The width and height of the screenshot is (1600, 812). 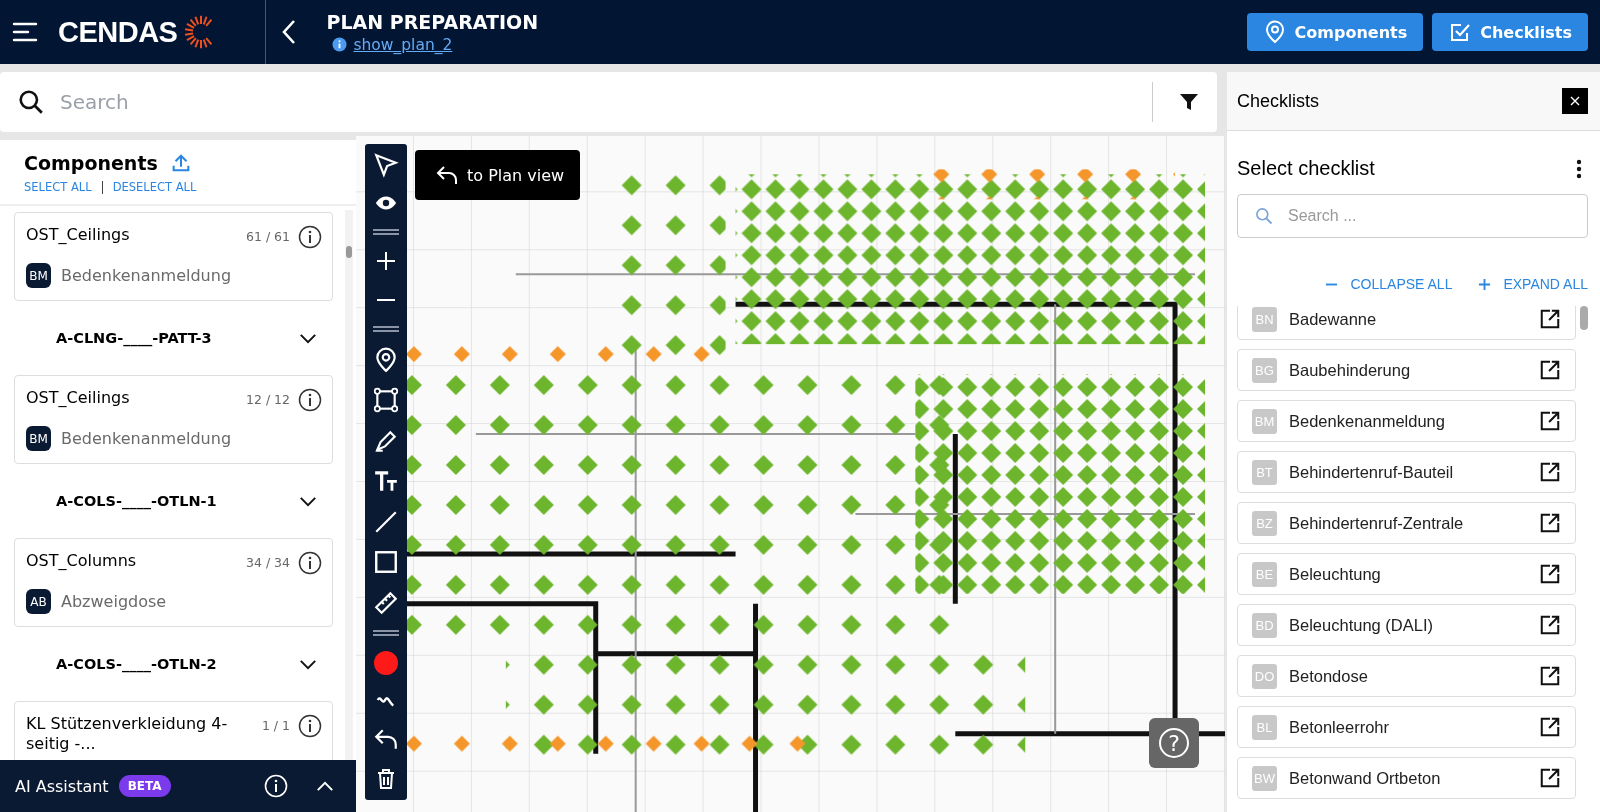 What do you see at coordinates (173, 501) in the screenshot?
I see `layer-row: A-COLS-____-OTLN-1` at bounding box center [173, 501].